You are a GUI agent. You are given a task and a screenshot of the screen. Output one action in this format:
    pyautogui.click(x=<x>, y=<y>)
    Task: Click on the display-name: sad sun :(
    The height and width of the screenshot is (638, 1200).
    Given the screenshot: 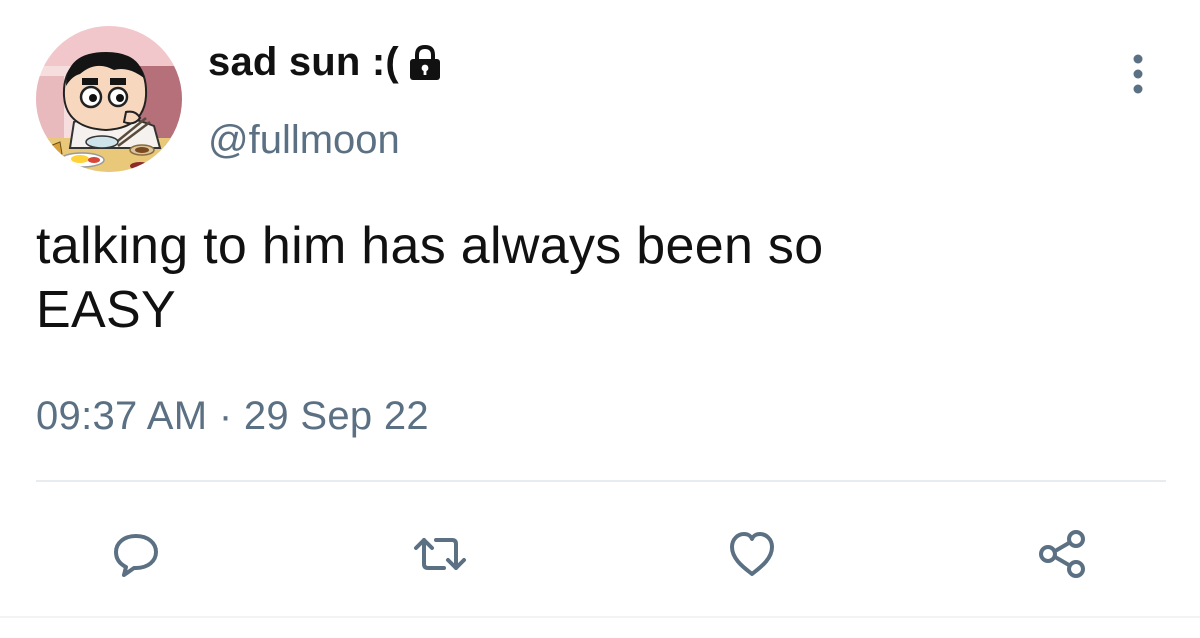 What is the action you would take?
    pyautogui.click(x=326, y=62)
    